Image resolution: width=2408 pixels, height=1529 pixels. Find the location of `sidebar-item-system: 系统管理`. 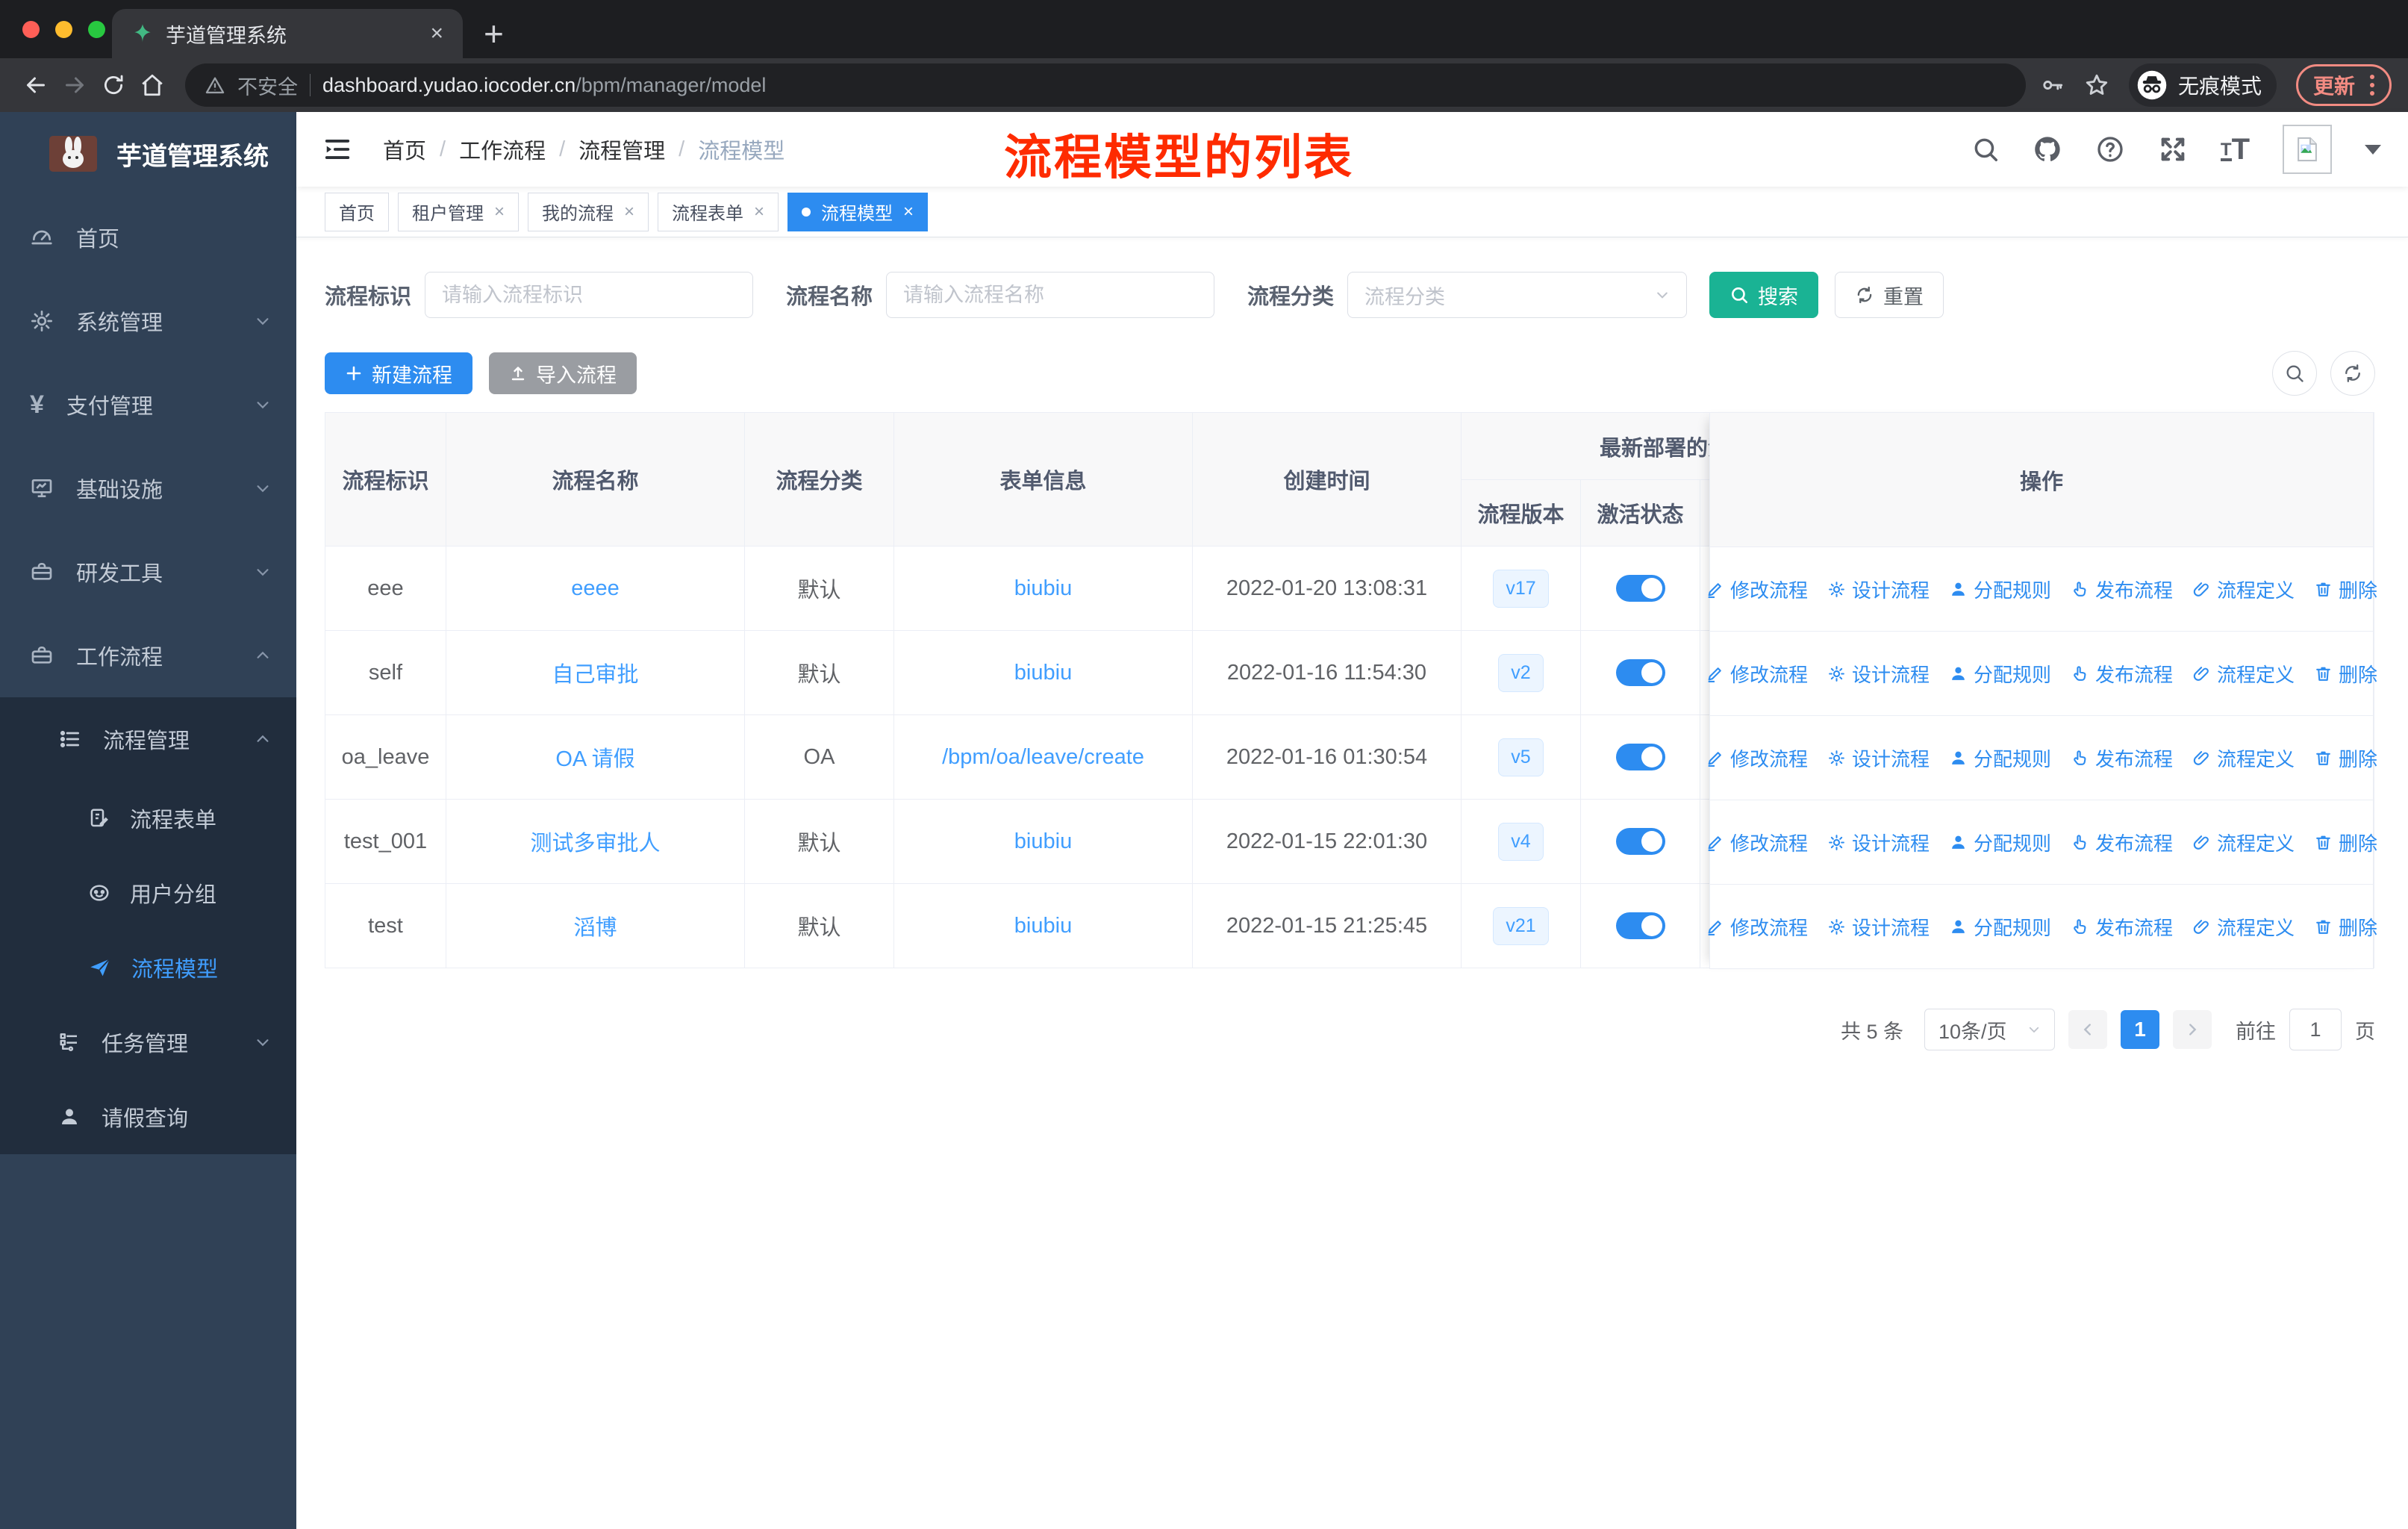

sidebar-item-system: 系统管理 is located at coordinates (148, 321).